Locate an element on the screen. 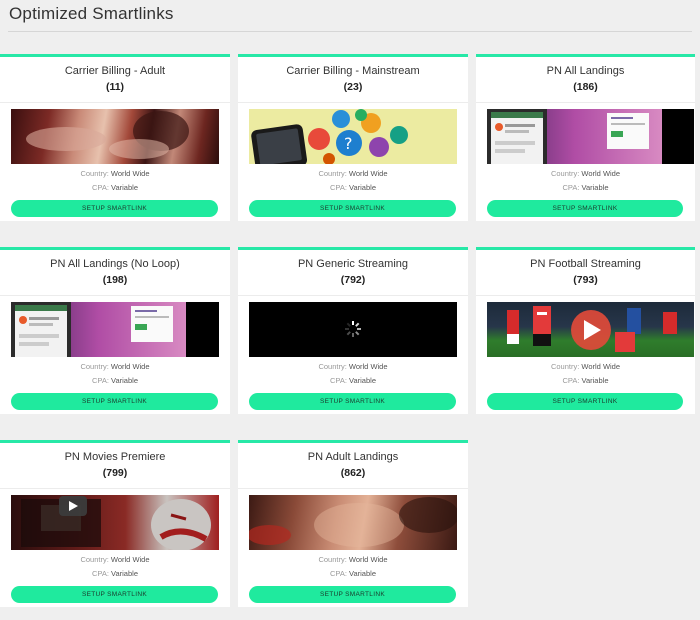 The image size is (700, 620). card-title: PN Adult Landings is located at coordinates (353, 457).